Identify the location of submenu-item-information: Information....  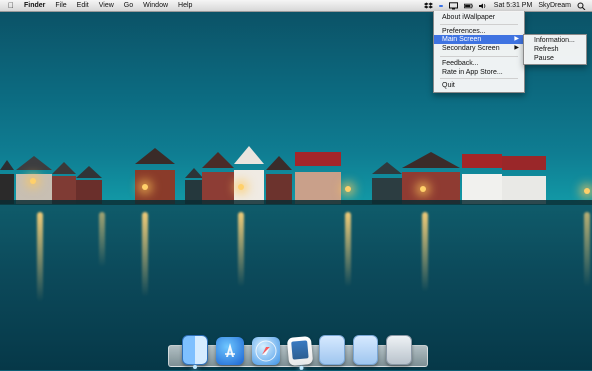
(555, 40).